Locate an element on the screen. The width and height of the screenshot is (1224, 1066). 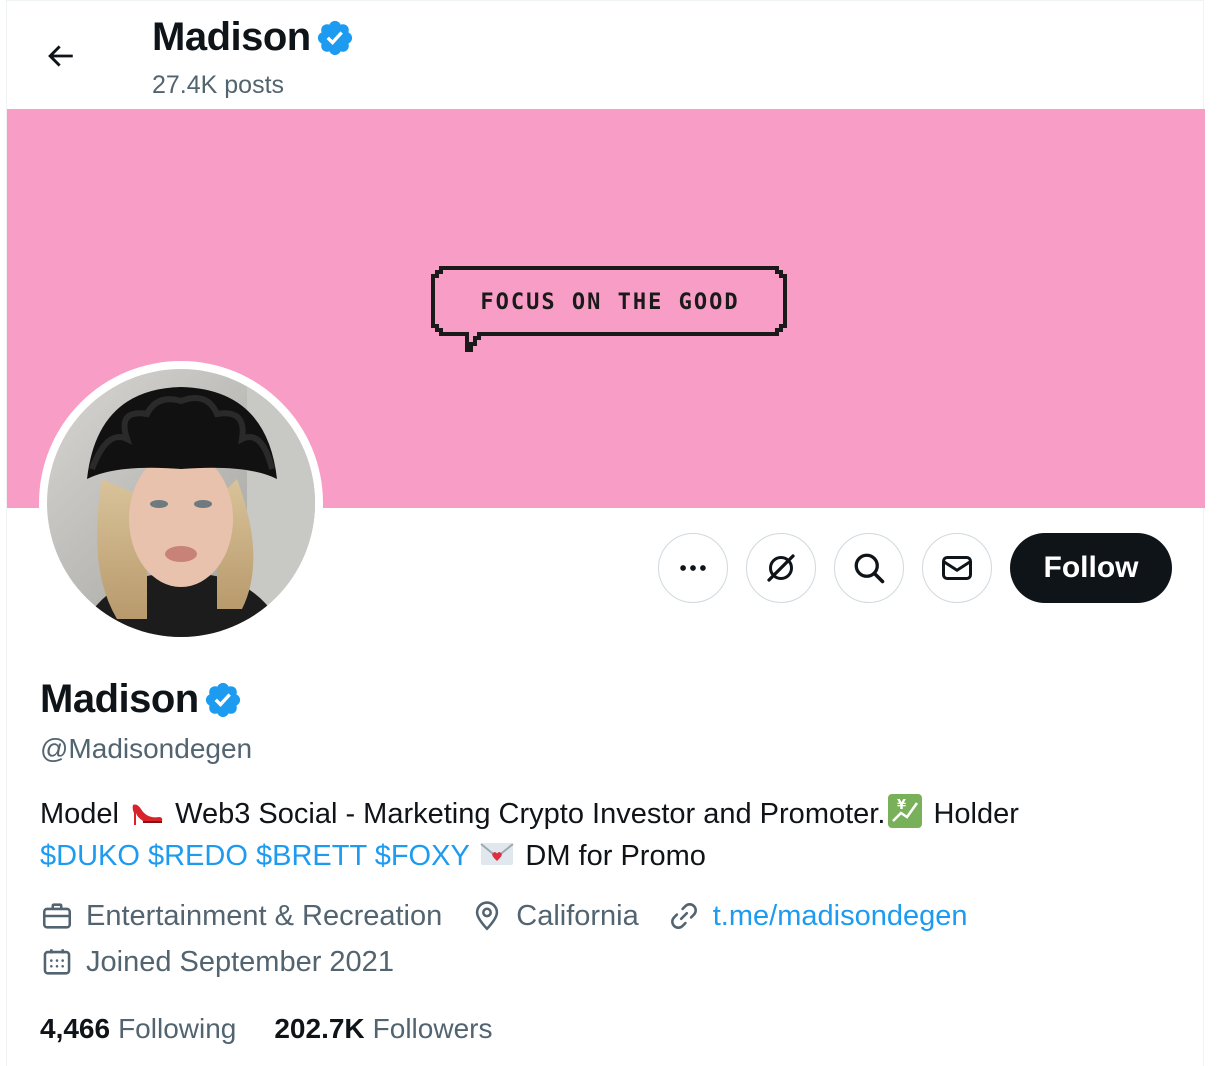
header-title: Madison is located at coordinates (253, 37).